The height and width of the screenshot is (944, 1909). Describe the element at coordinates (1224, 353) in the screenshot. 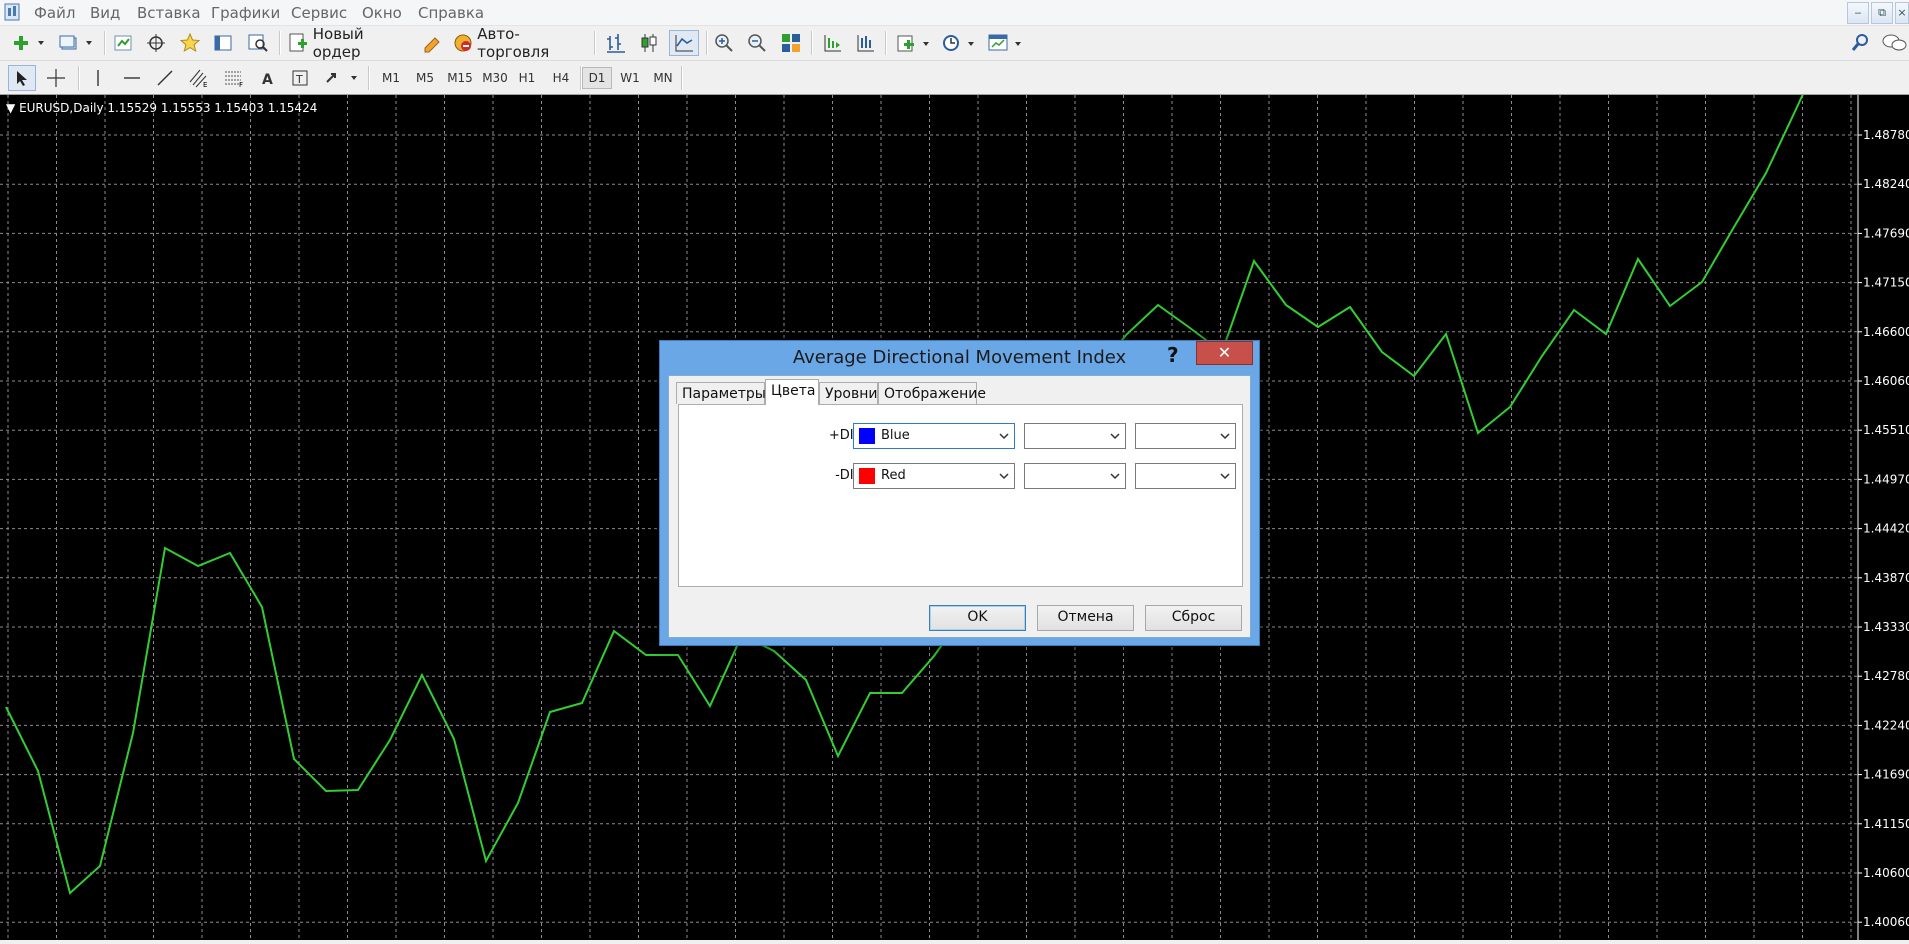

I see `close-dialog-button: ✕` at that location.